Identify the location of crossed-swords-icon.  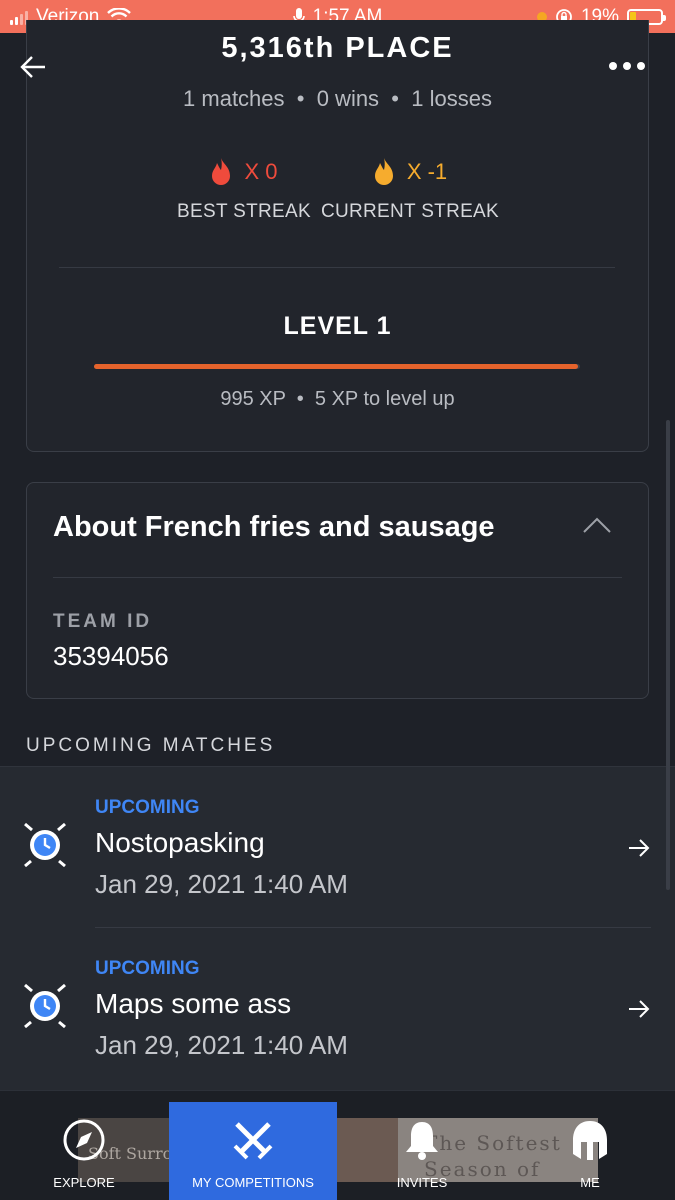
(253, 1141).